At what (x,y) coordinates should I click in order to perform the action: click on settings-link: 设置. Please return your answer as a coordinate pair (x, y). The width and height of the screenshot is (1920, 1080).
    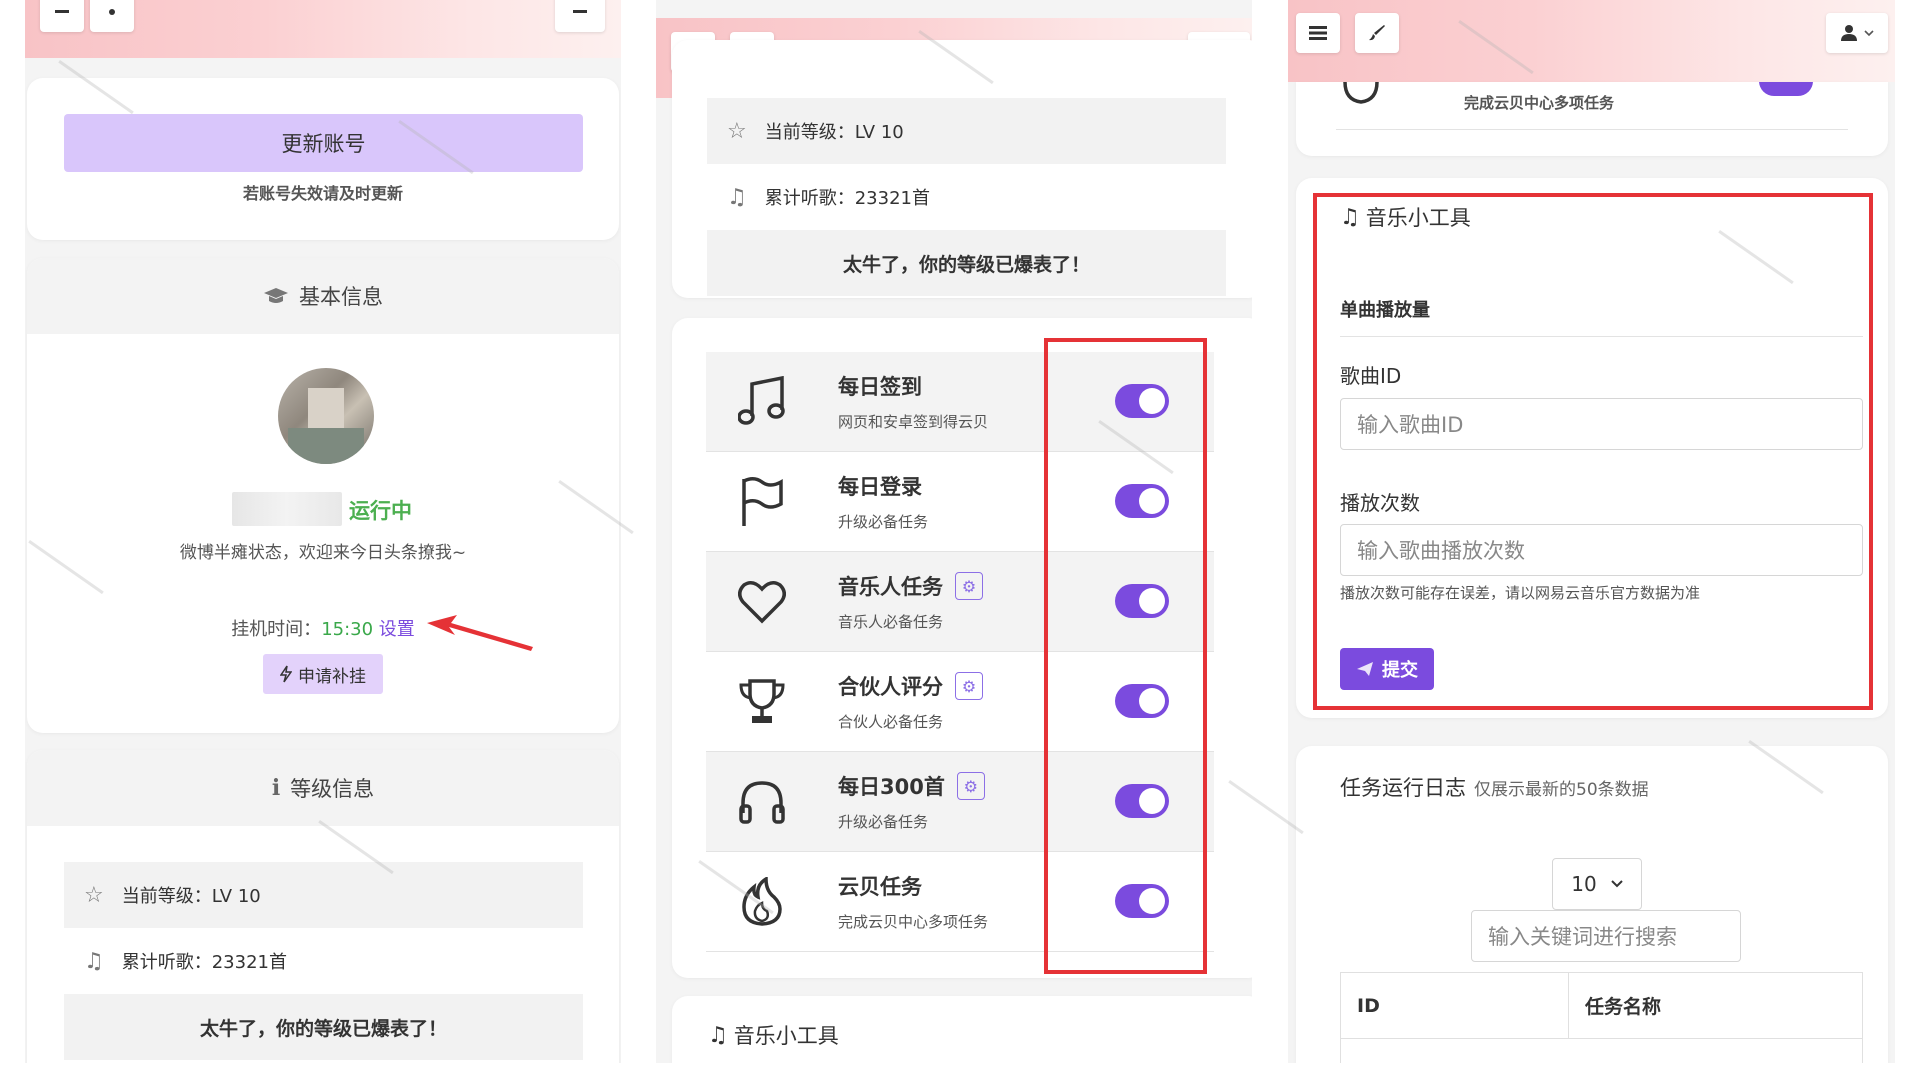
    Looking at the image, I should click on (397, 629).